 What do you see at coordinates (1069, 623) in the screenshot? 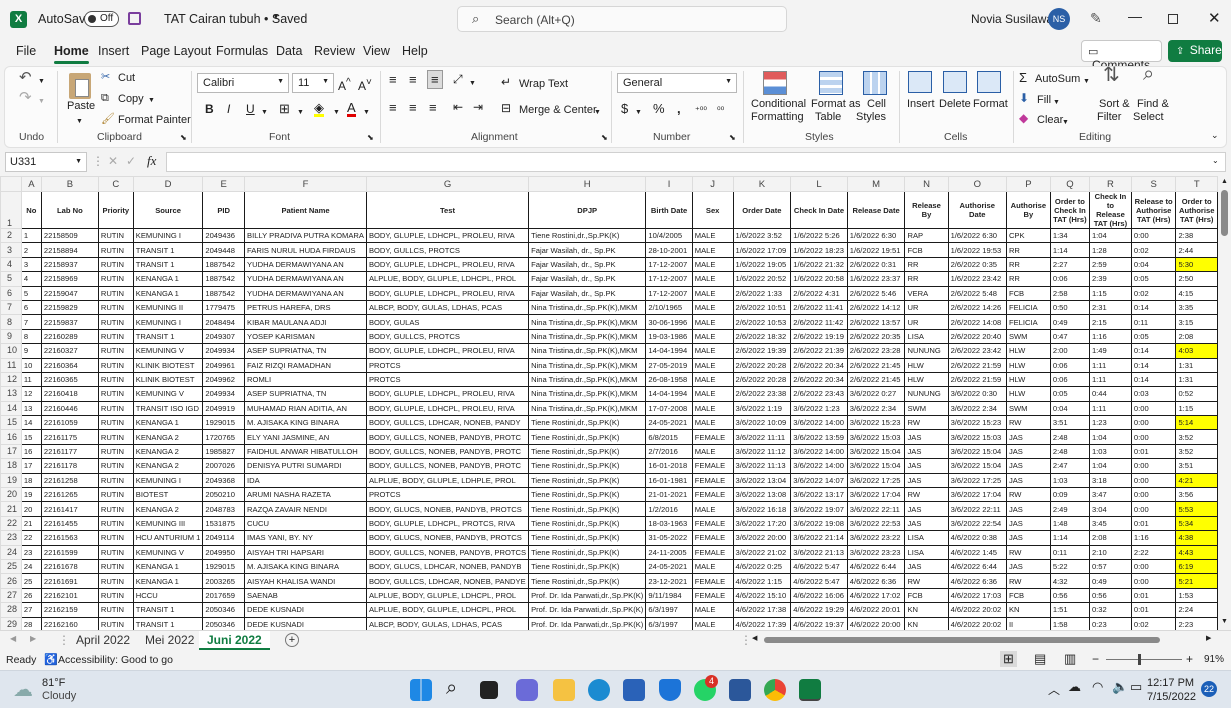
I see `table-cell: 1:58` at bounding box center [1069, 623].